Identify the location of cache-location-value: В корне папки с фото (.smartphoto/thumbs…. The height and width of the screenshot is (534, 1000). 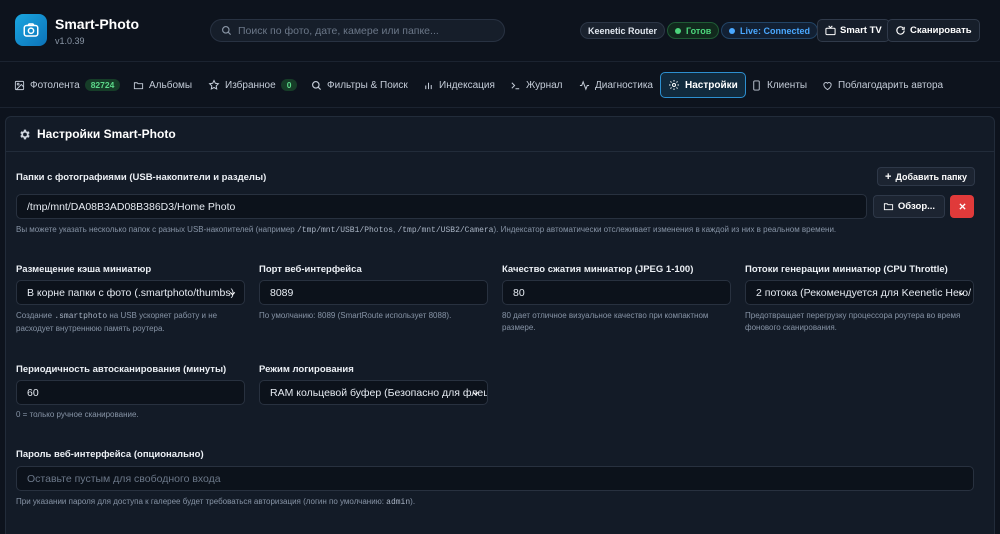
(131, 292).